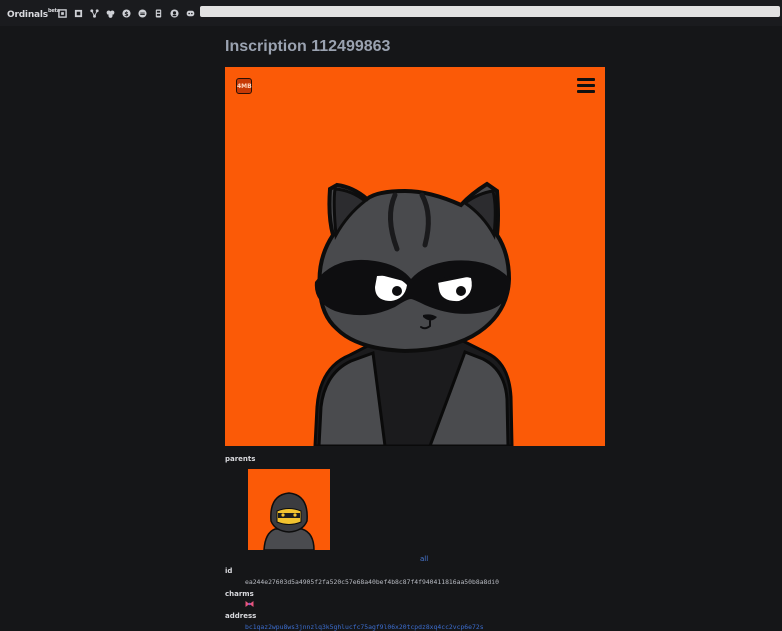  What do you see at coordinates (190, 13) in the screenshot?
I see `discord-icon` at bounding box center [190, 13].